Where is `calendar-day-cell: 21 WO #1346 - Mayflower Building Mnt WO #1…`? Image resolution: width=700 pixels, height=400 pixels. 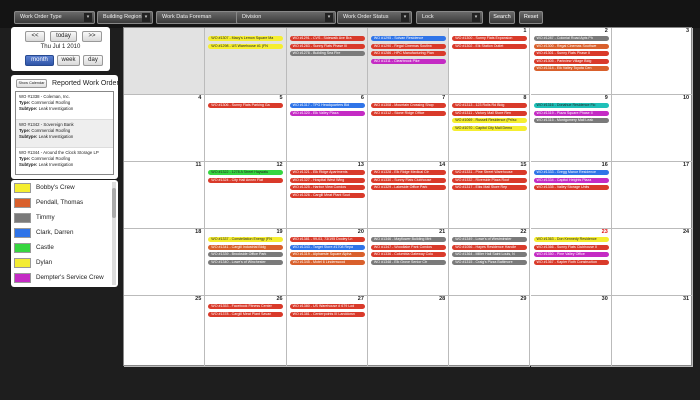
calendar-day-cell: 21 WO #1346 - Mayflower Building Mnt WO #1… is located at coordinates (408, 262).